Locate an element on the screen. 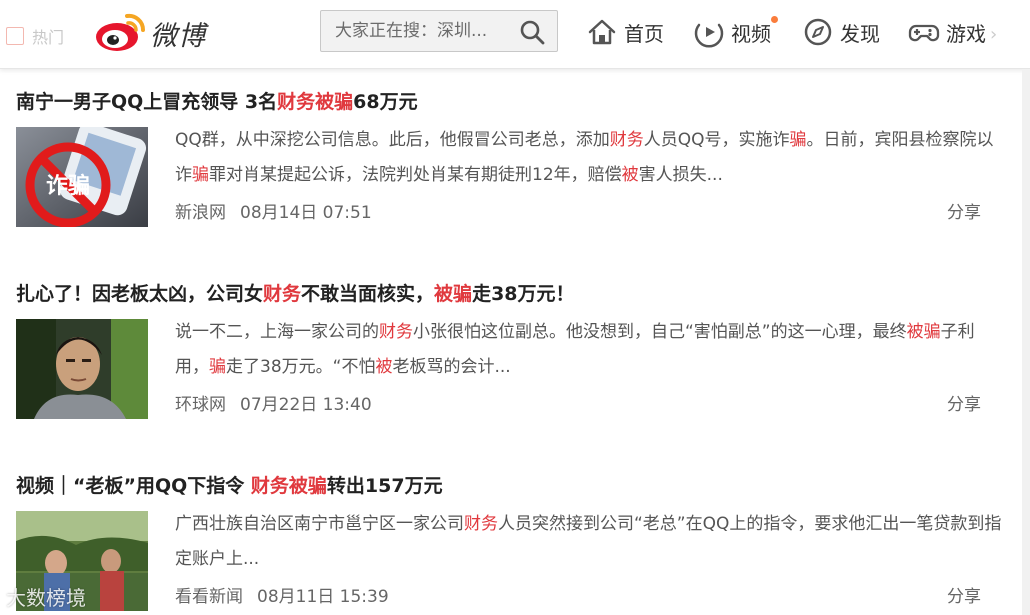 The height and width of the screenshot is (615, 1030). notification-dot is located at coordinates (774, 19).